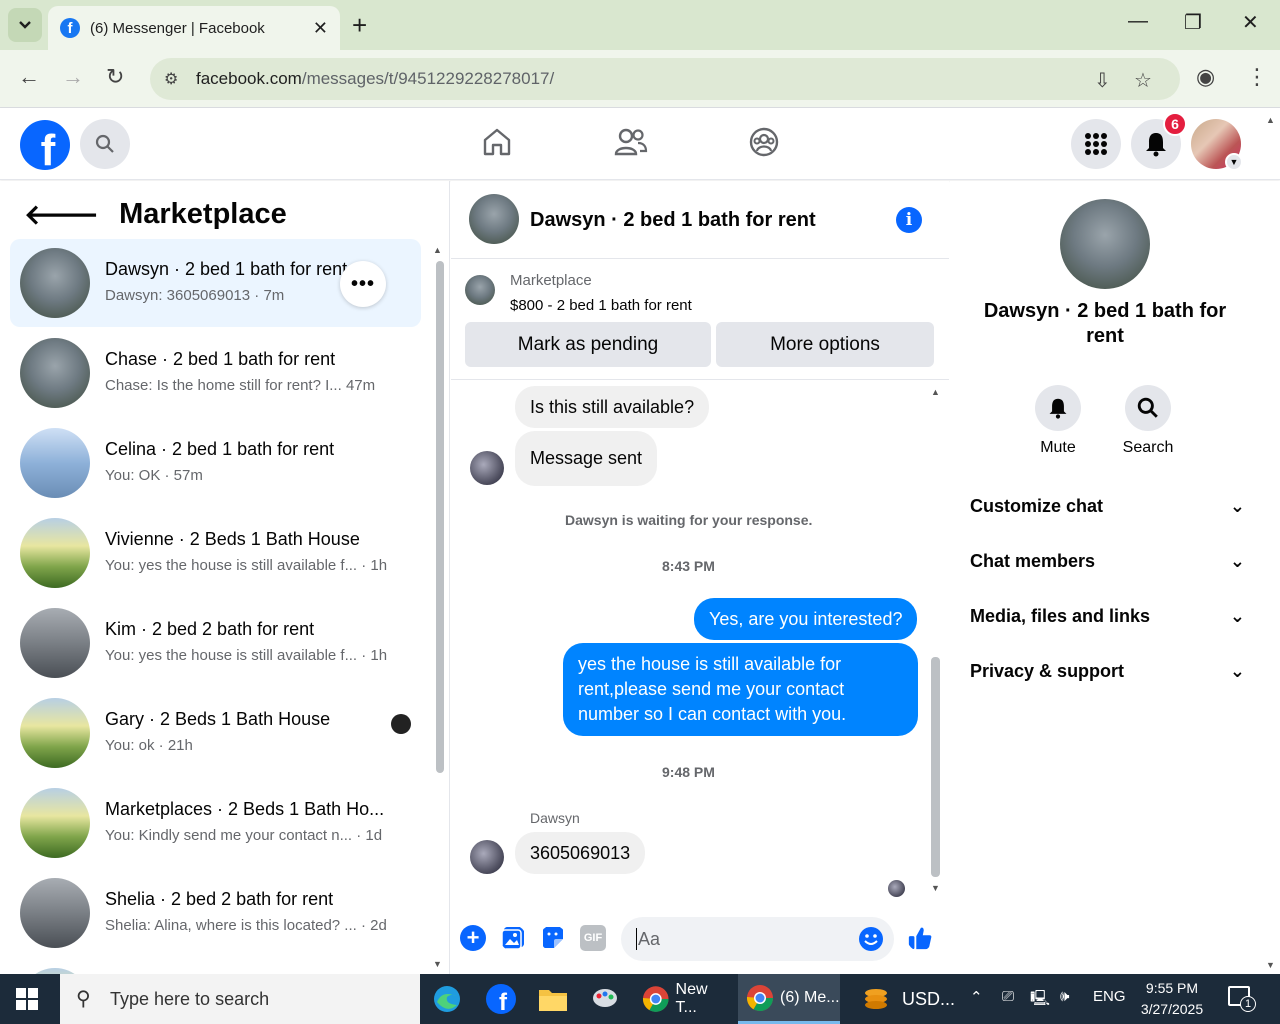 The height and width of the screenshot is (1024, 1280). I want to click on install-app-icon: ⇩, so click(1102, 80).